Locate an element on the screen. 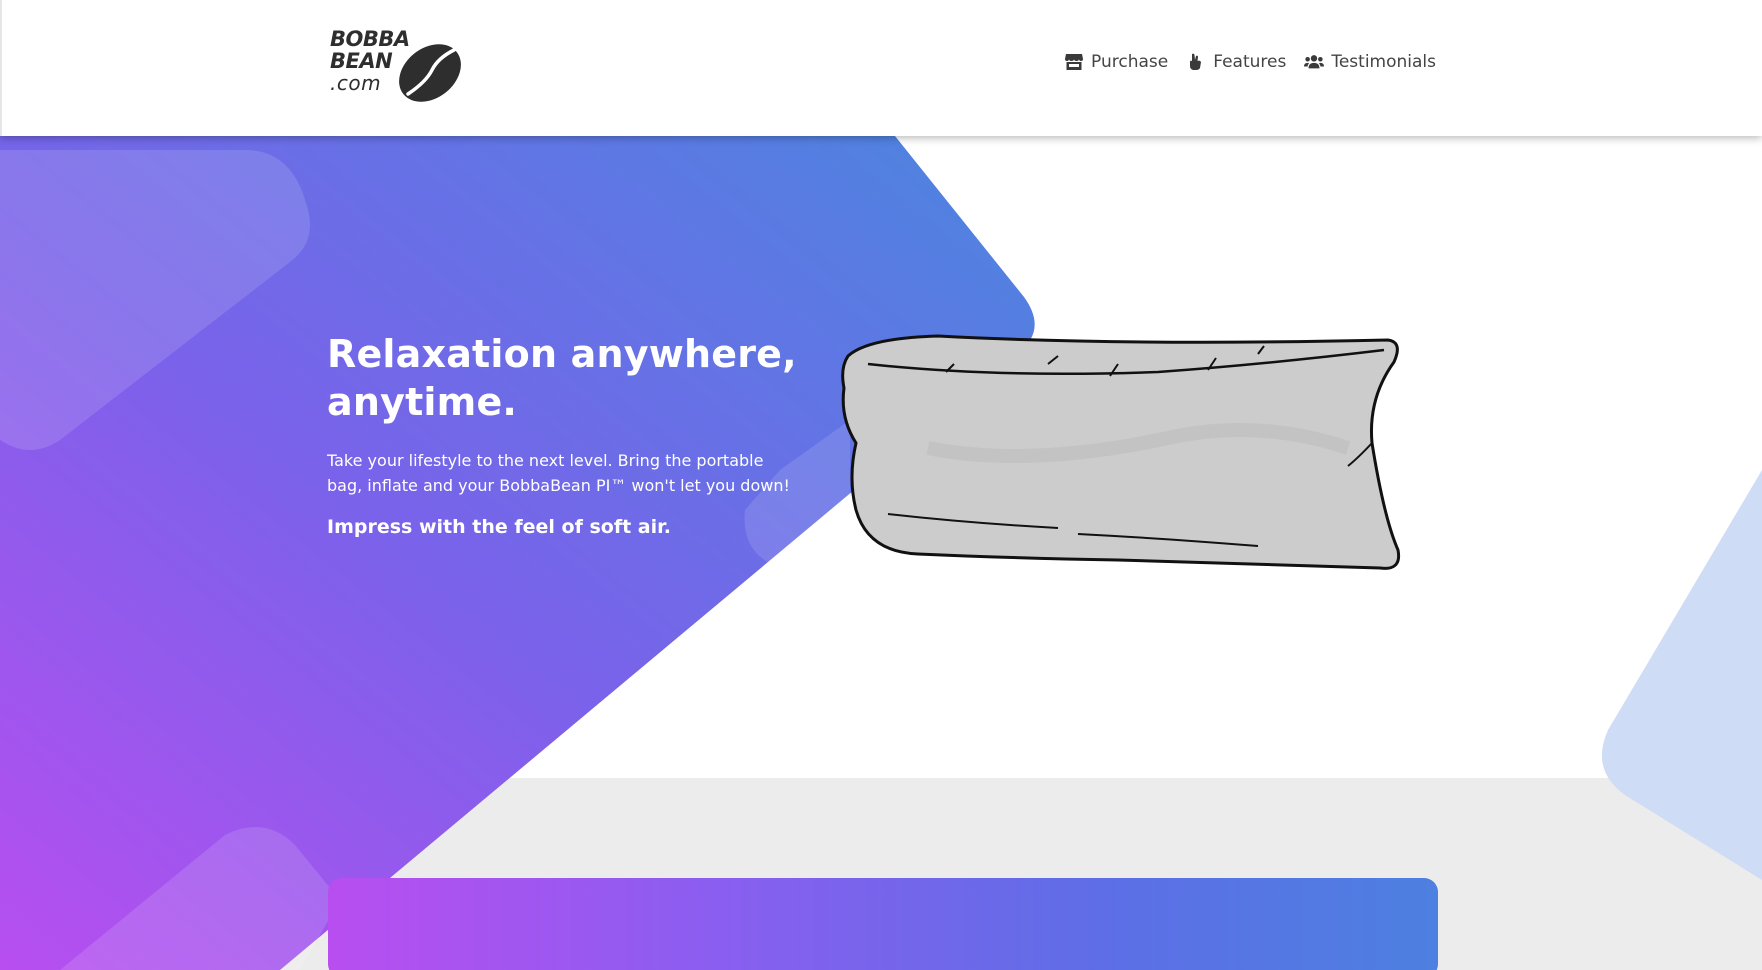  nav-item-features: Features is located at coordinates (1236, 62).